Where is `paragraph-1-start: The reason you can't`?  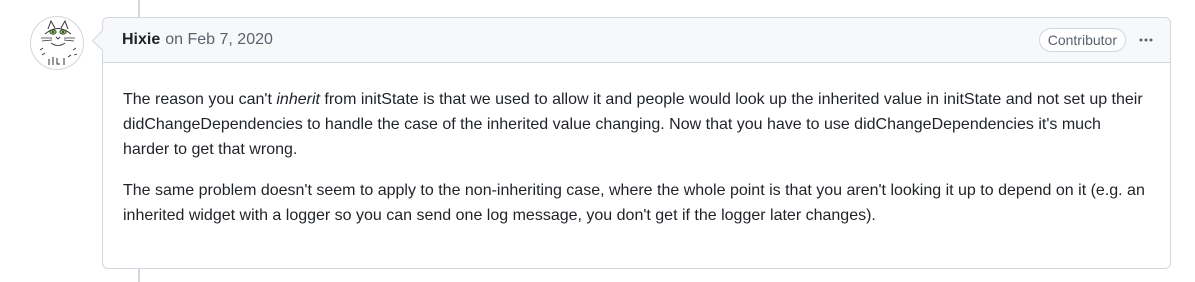 paragraph-1-start: The reason you can't is located at coordinates (200, 99).